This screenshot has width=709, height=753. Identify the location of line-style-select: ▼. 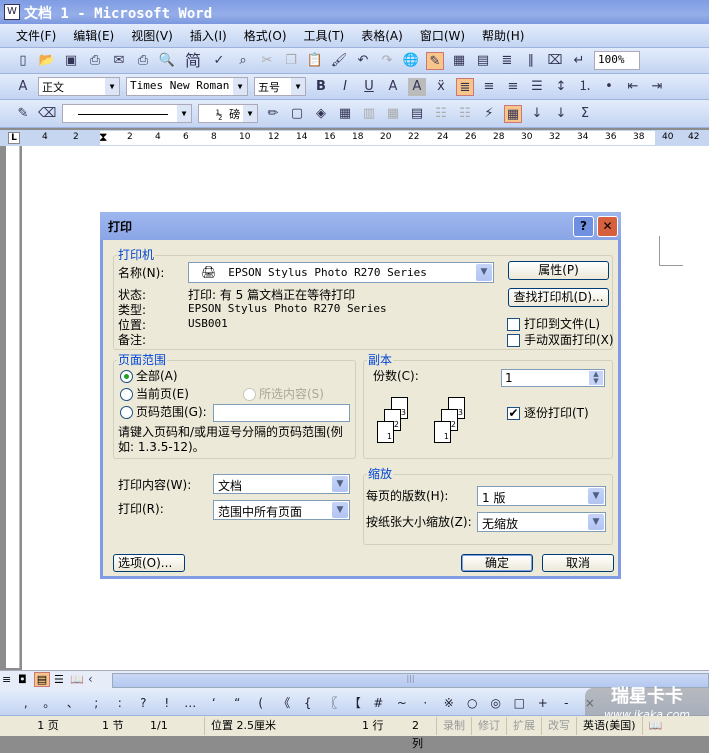
(127, 113).